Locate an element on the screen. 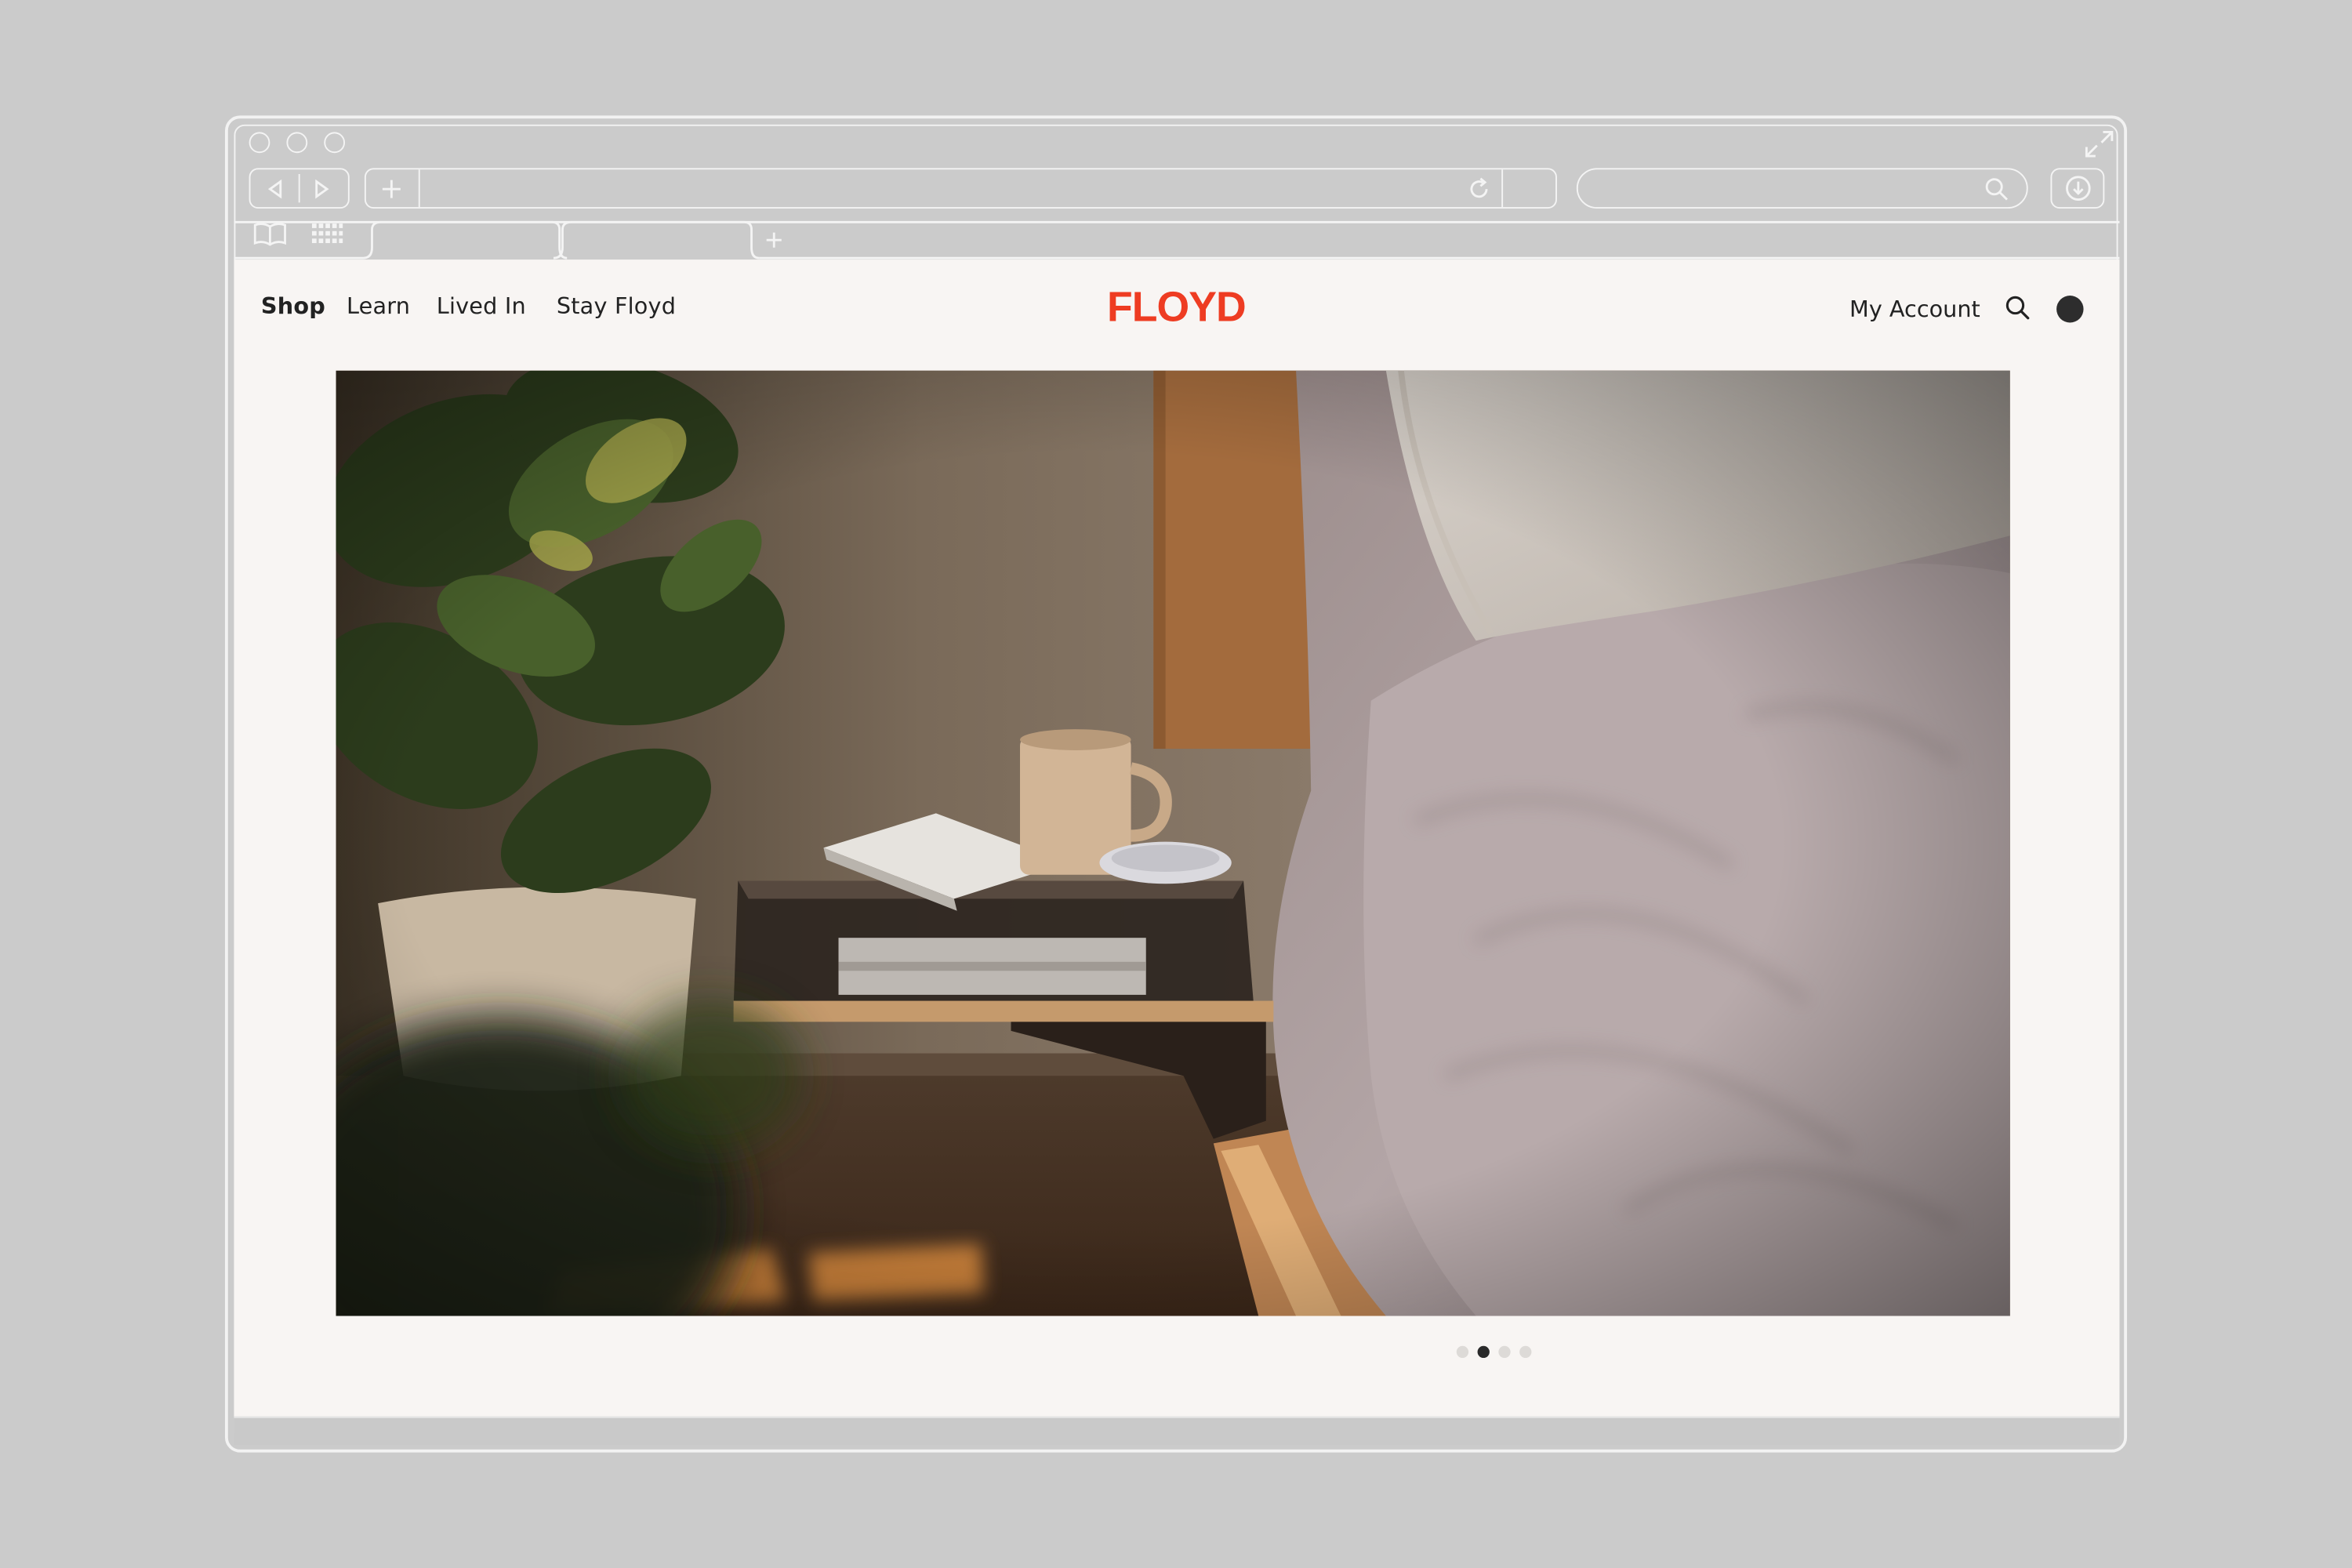 This screenshot has height=1568, width=2352. nav-shop: Shop is located at coordinates (293, 305).